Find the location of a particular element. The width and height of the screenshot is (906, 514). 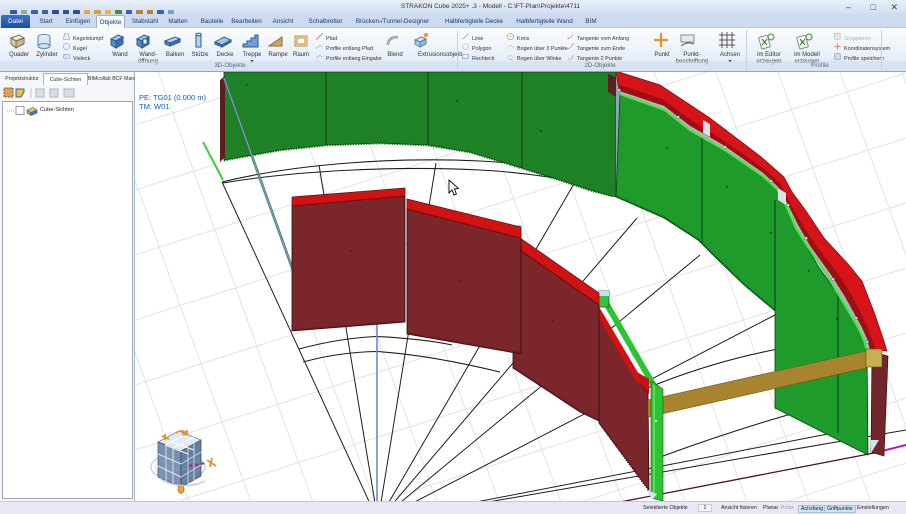

svg-text: TM: W01 is located at coordinates (154, 106).